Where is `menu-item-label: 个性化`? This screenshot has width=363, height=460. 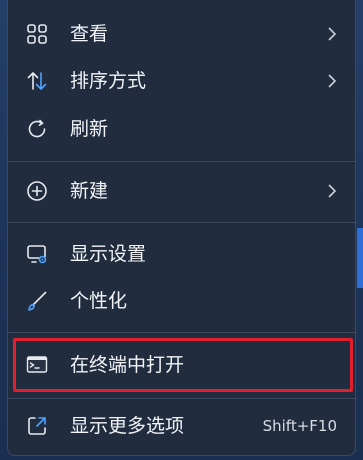
menu-item-label: 个性化 is located at coordinates (99, 301).